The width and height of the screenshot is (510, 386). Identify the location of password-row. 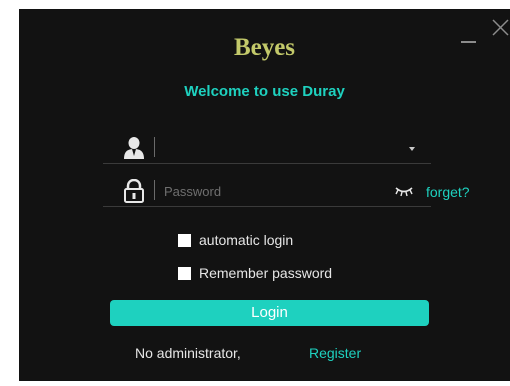
(267, 191).